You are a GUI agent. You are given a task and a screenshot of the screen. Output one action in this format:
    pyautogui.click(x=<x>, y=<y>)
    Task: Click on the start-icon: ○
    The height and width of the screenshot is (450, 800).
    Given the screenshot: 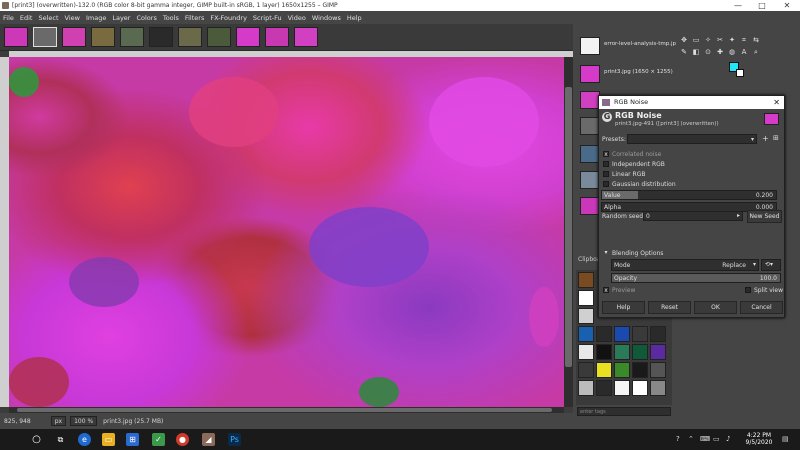 What is the action you would take?
    pyautogui.click(x=36, y=439)
    